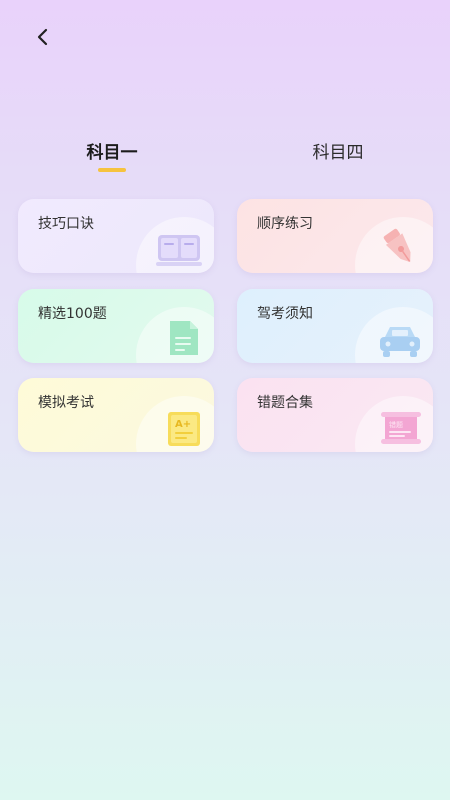  Describe the element at coordinates (72, 314) in the screenshot. I see `card-label: 精选100题` at that location.